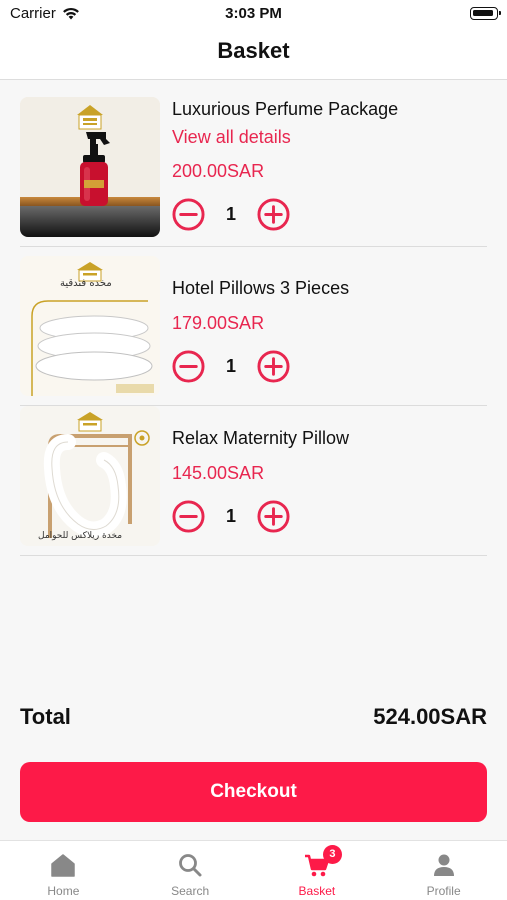 The image size is (507, 900). I want to click on pillows-image, so click(90, 326).